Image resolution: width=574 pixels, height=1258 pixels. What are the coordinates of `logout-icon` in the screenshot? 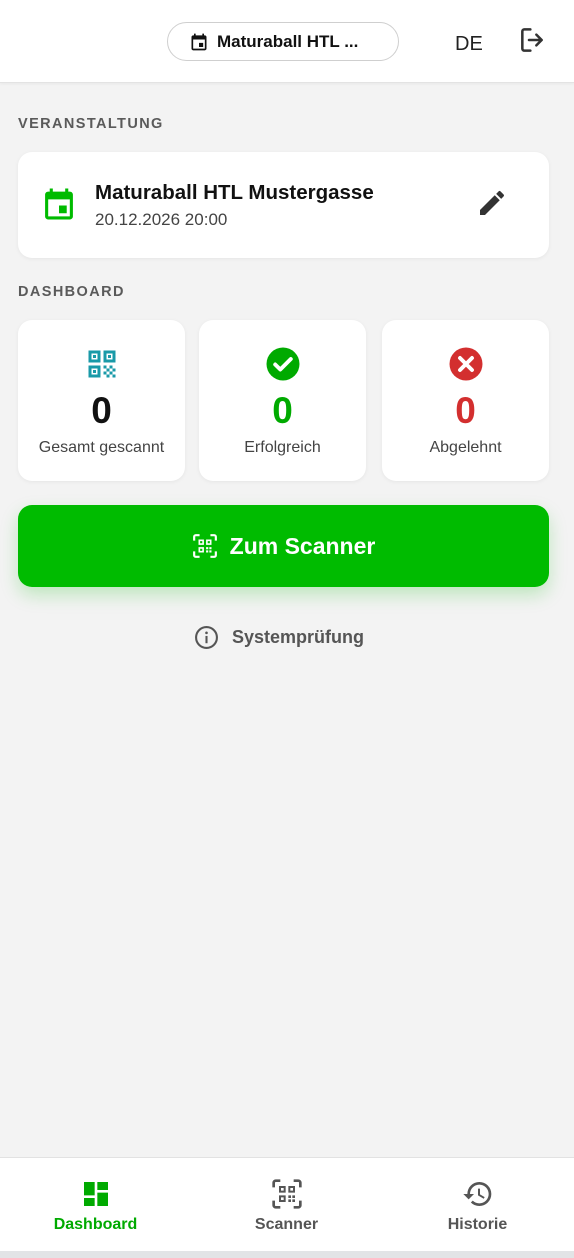 It's located at (533, 40).